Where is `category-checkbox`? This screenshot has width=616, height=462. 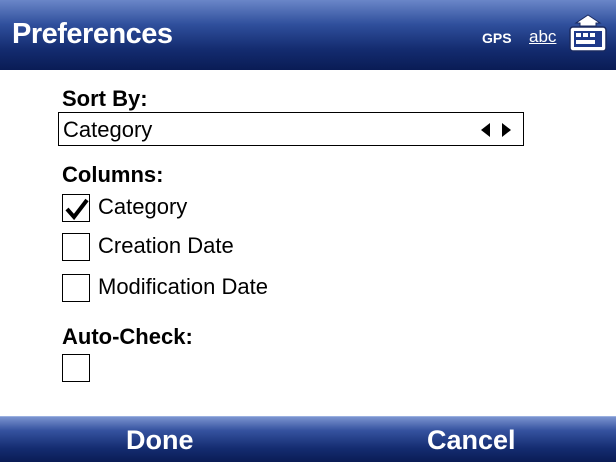
category-checkbox is located at coordinates (76, 208).